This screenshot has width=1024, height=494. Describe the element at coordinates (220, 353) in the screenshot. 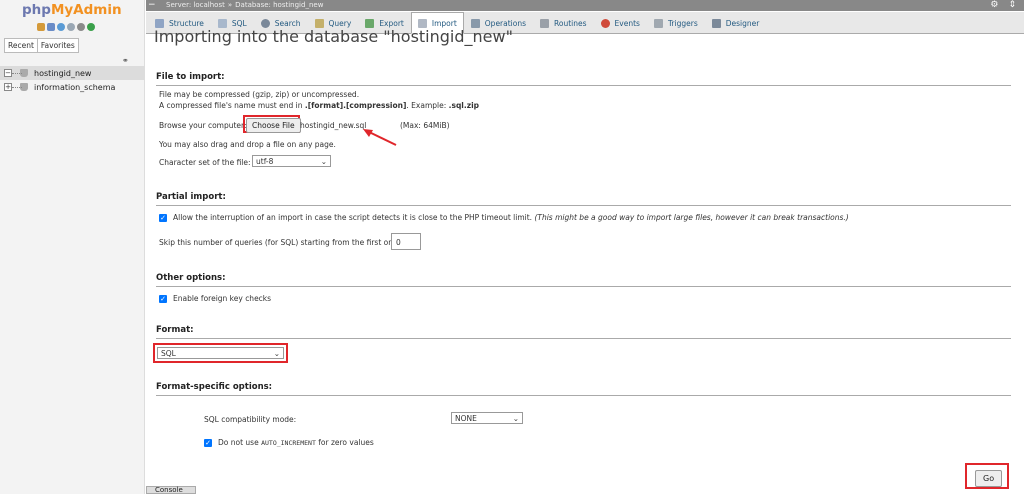

I see `format-select: SQL ⌄` at that location.